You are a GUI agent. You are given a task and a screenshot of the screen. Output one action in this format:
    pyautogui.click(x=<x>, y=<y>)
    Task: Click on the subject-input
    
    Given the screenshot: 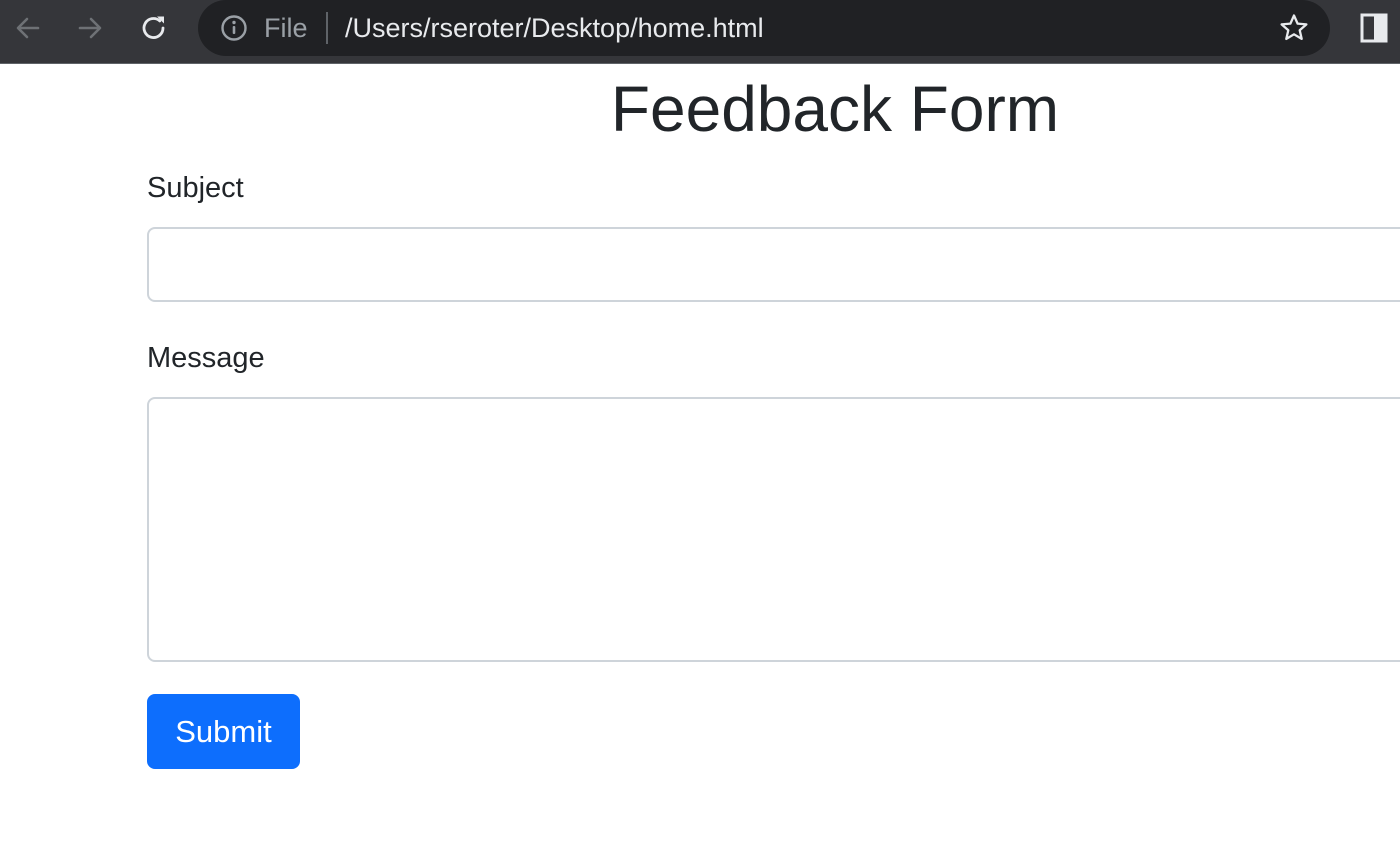 What is the action you would take?
    pyautogui.click(x=773, y=264)
    